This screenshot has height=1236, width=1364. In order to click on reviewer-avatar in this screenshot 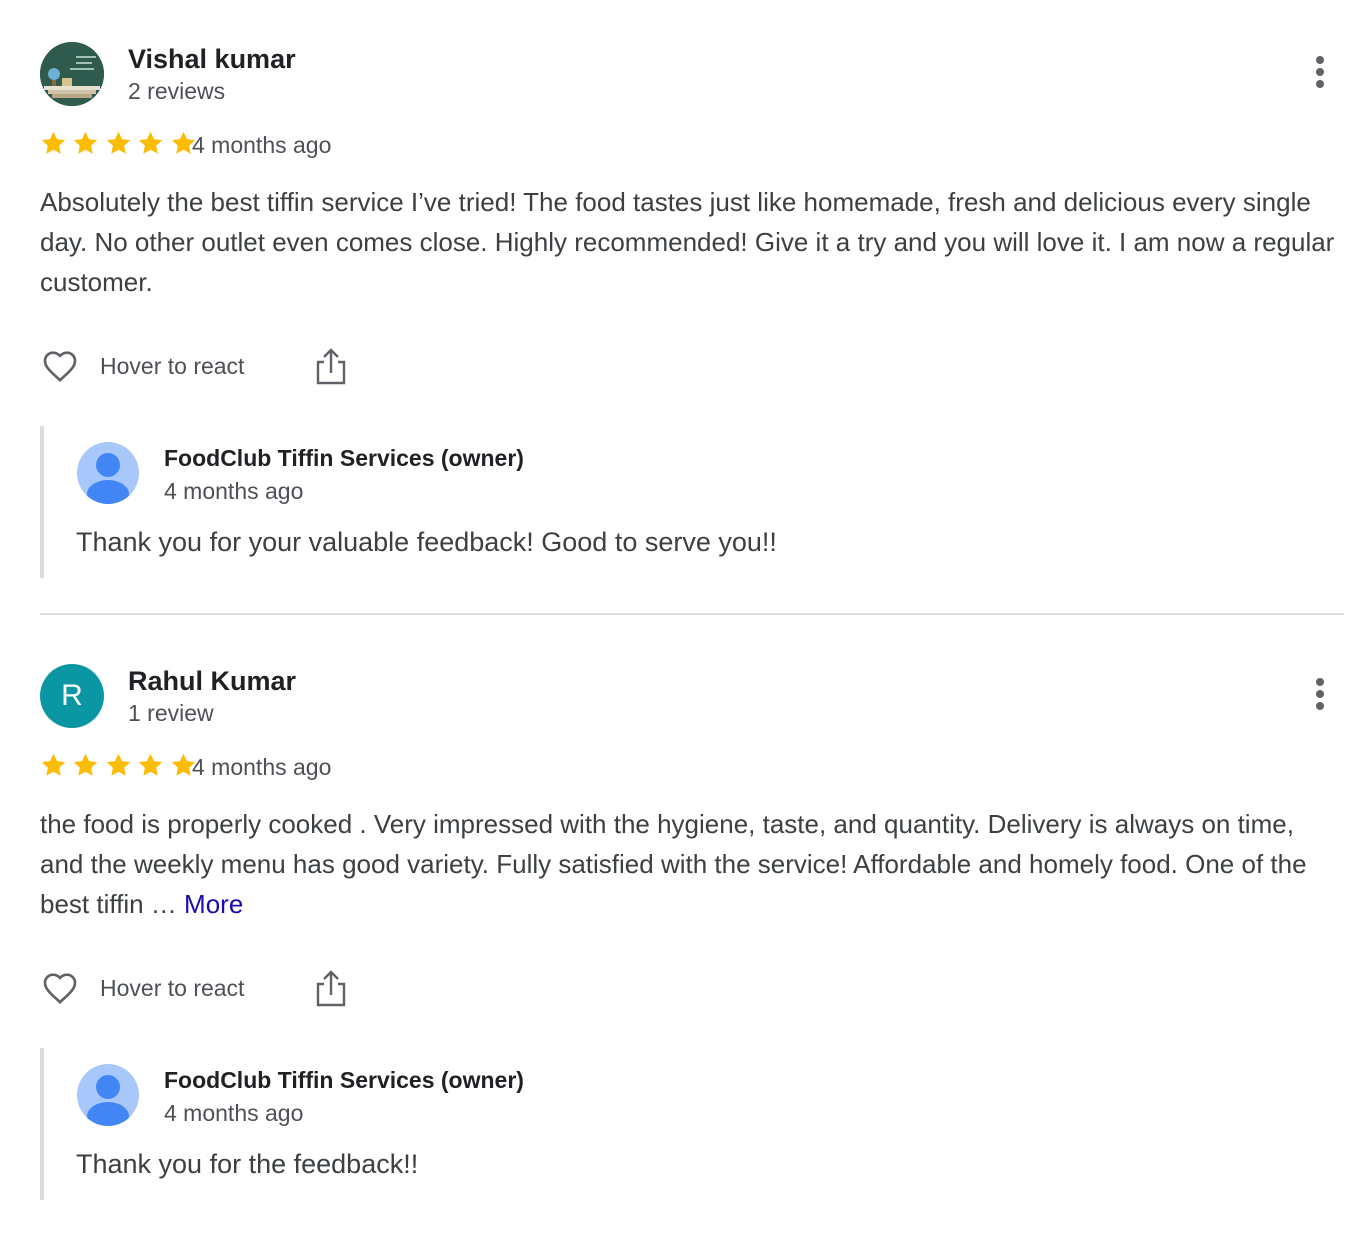, I will do `click(72, 74)`.